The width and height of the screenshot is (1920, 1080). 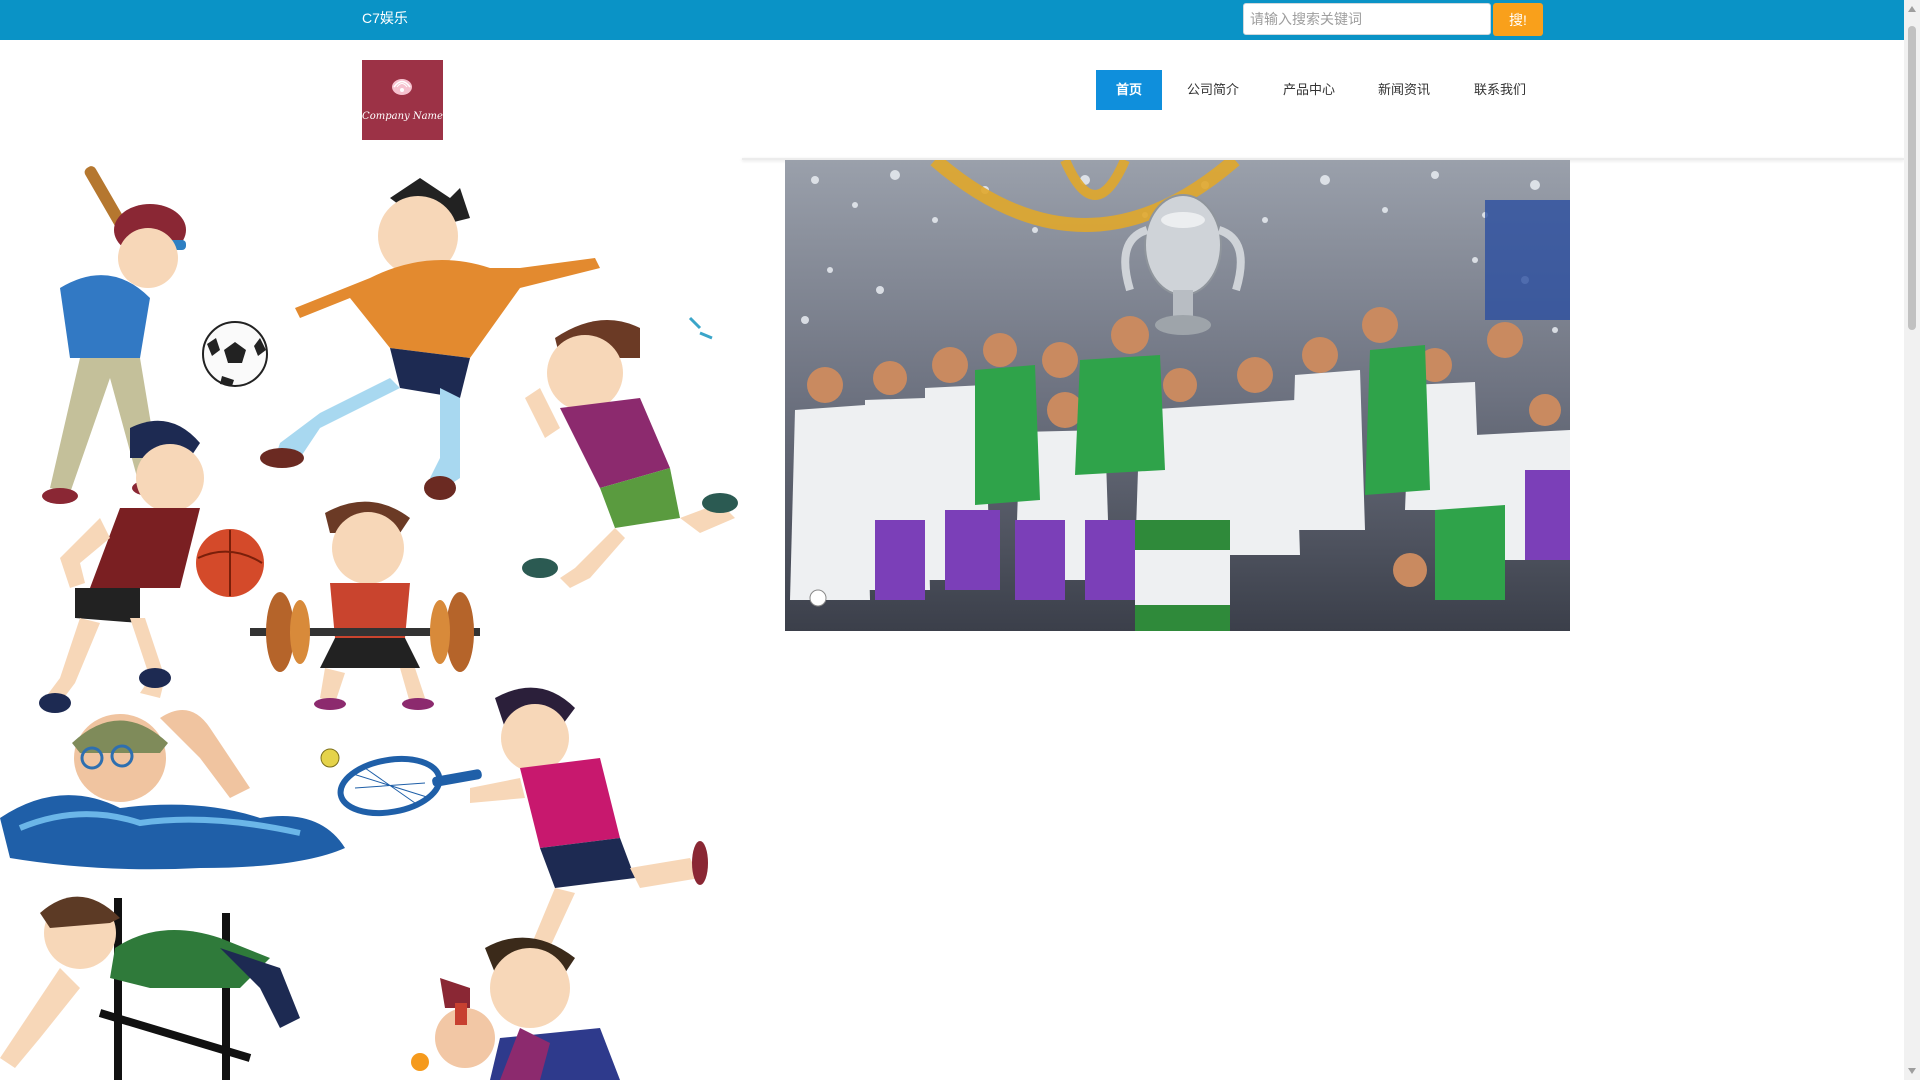 I want to click on shell-icon, so click(x=402, y=87).